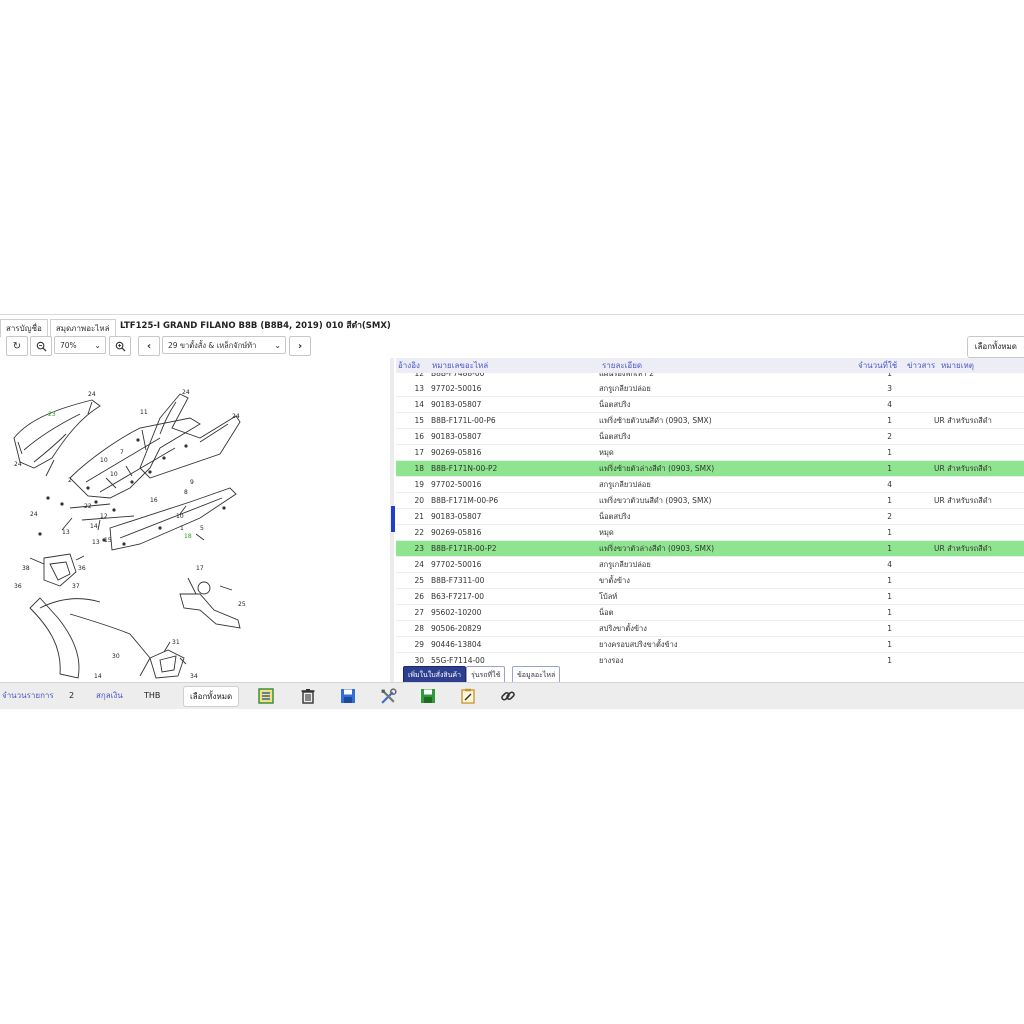 Image resolution: width=1024 pixels, height=1024 pixels. I want to click on table-row: 13 97702-50016 สกรูเกลียวปล่อย 3, so click(710, 389).